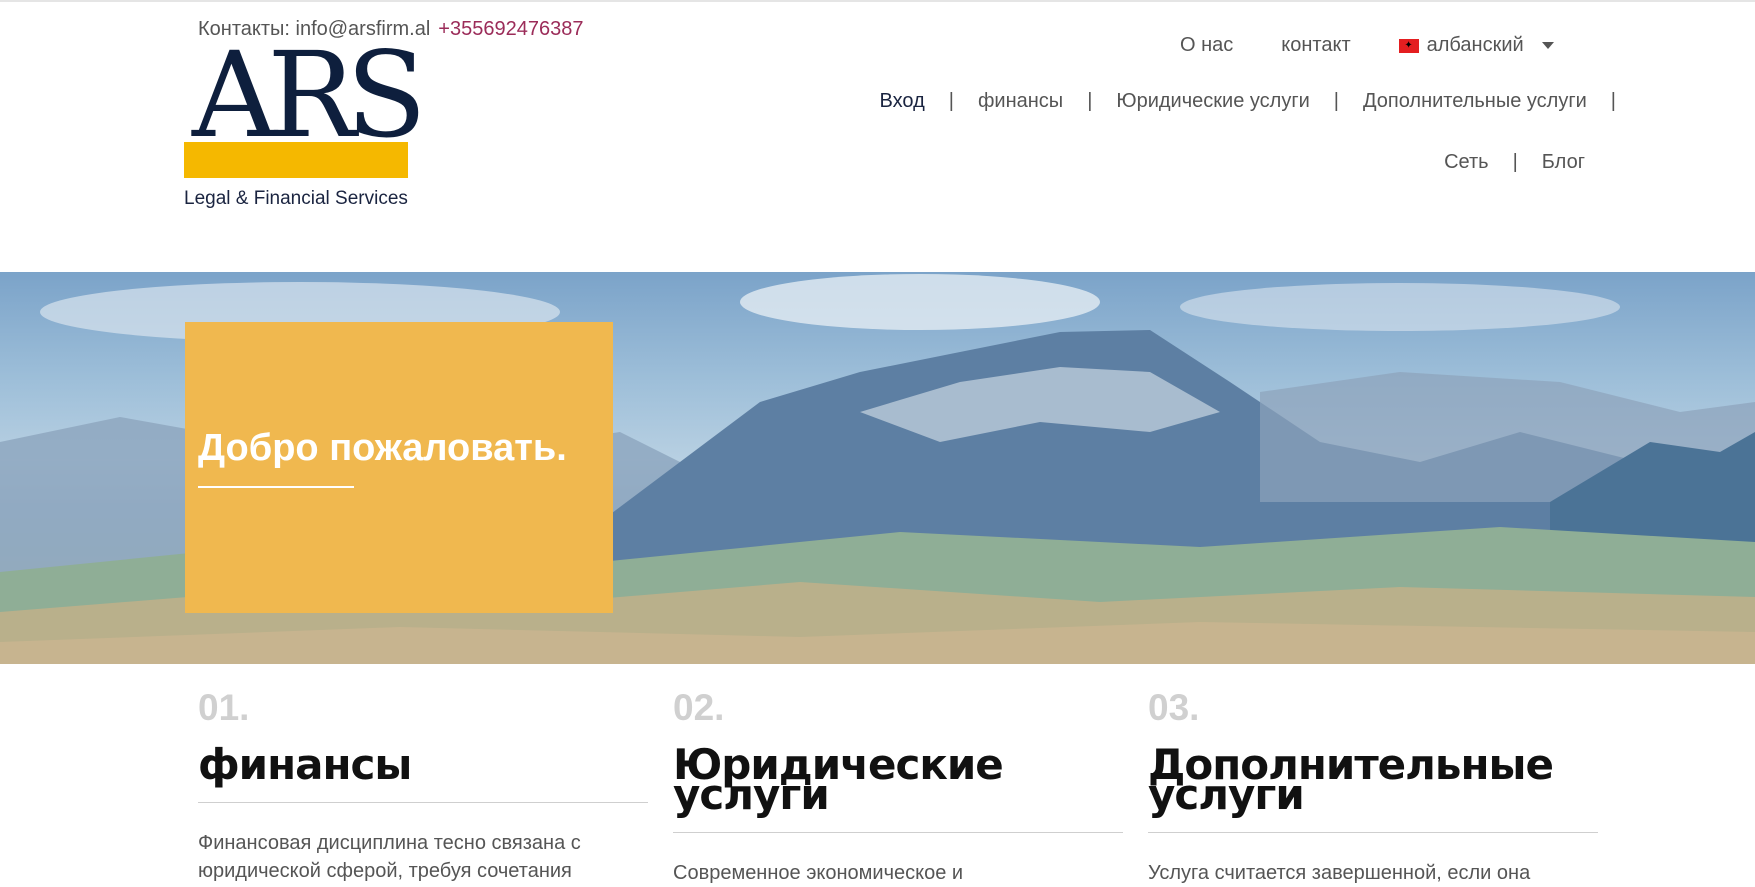 This screenshot has height=887, width=1755. What do you see at coordinates (898, 780) in the screenshot?
I see `service-title: Юридические услуги` at bounding box center [898, 780].